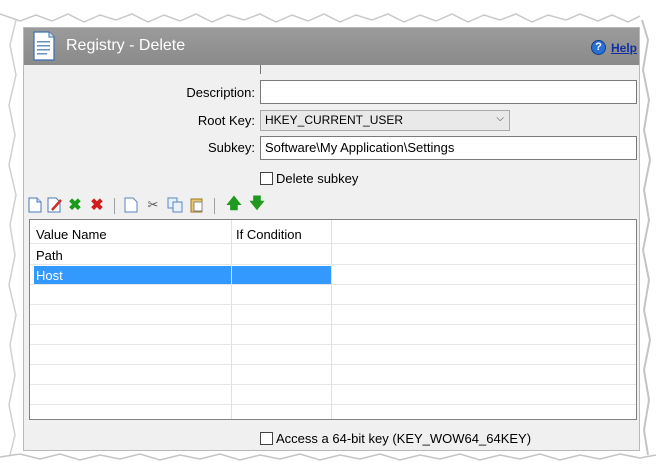  What do you see at coordinates (598, 47) in the screenshot?
I see `help-icon: ?` at bounding box center [598, 47].